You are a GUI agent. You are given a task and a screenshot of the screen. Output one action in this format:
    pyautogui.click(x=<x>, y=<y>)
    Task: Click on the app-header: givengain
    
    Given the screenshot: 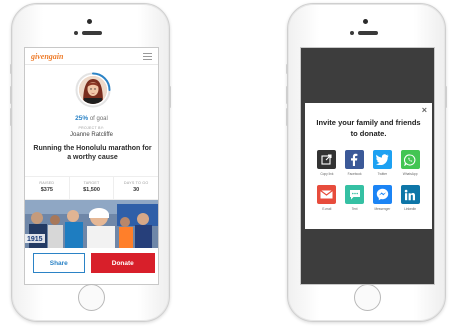 What is the action you would take?
    pyautogui.click(x=91, y=56)
    